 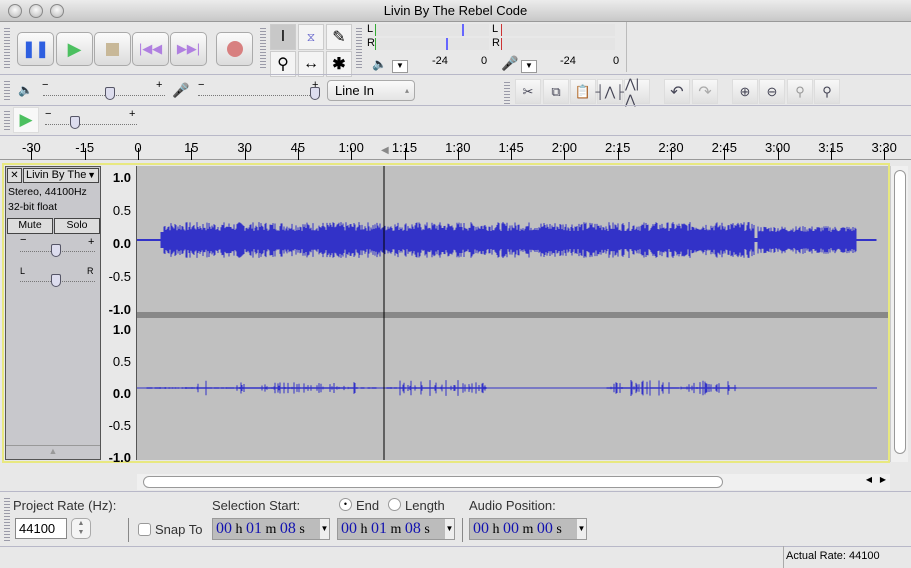 I want to click on scroll-right-arrow: ▶, so click(x=883, y=479).